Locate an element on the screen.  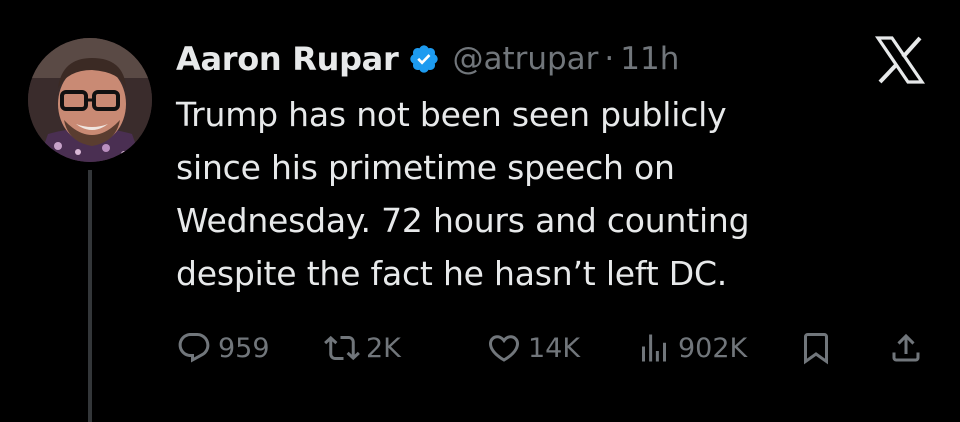
views-button: 902K is located at coordinates (691, 348).